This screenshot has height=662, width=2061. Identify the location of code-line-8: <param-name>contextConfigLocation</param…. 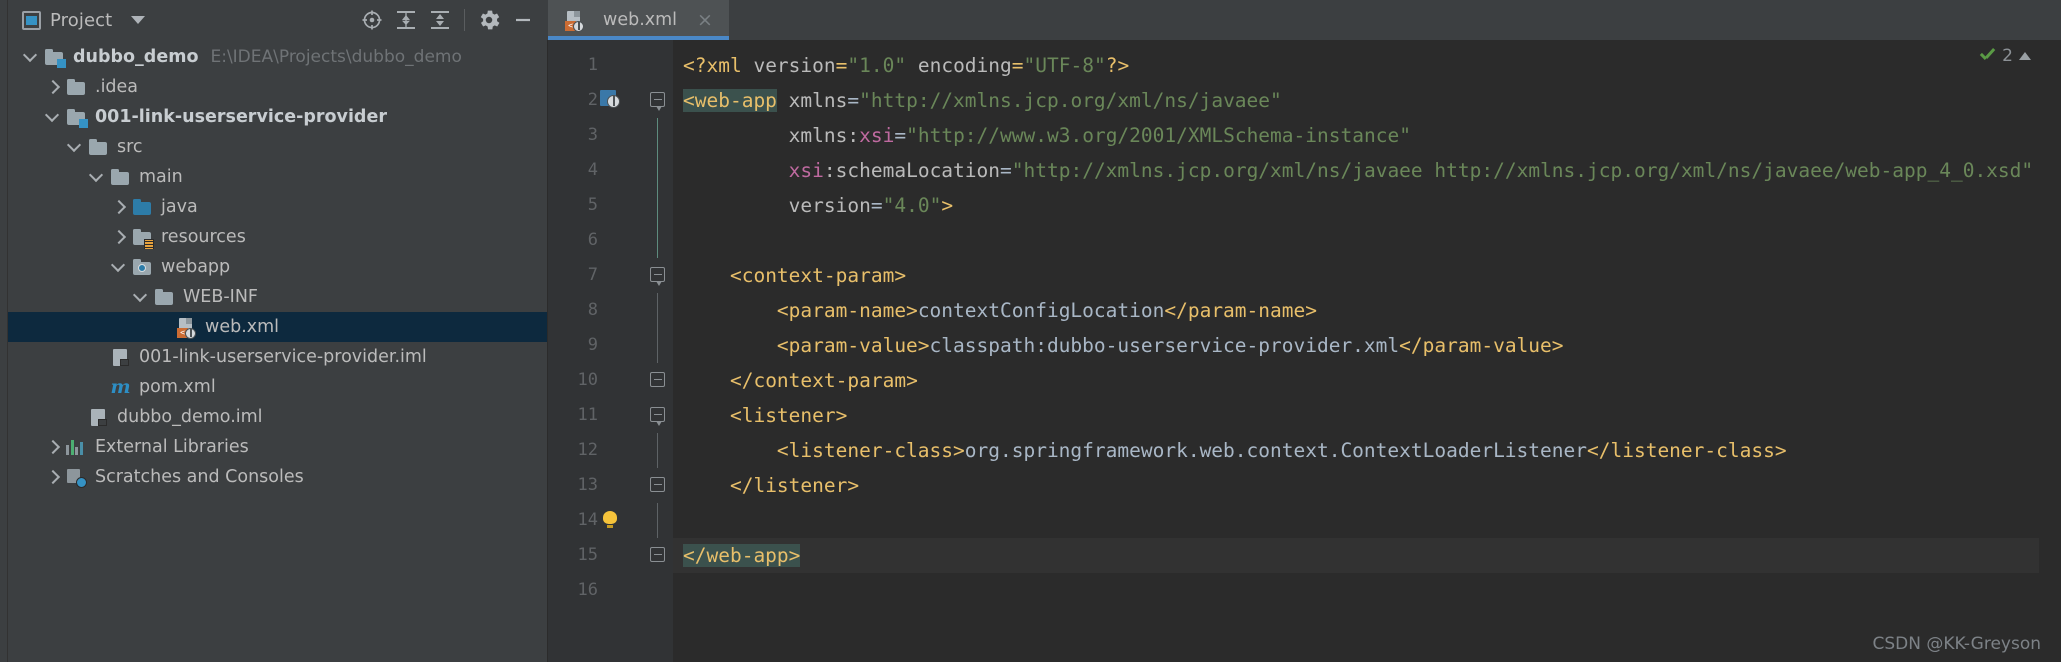
(1367, 310).